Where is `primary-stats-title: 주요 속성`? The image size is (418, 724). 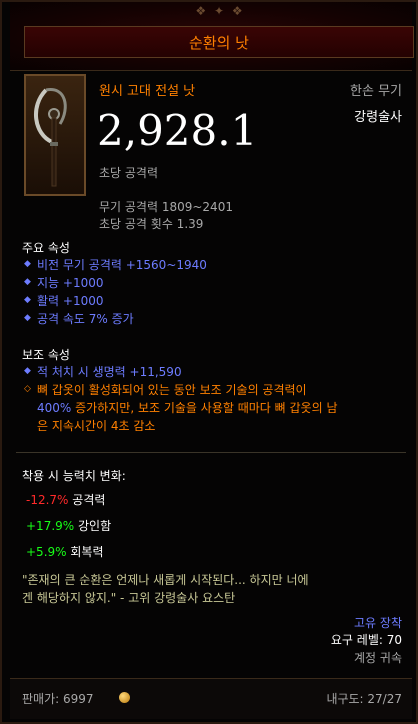
primary-stats-title: 주요 속성 is located at coordinates (46, 248).